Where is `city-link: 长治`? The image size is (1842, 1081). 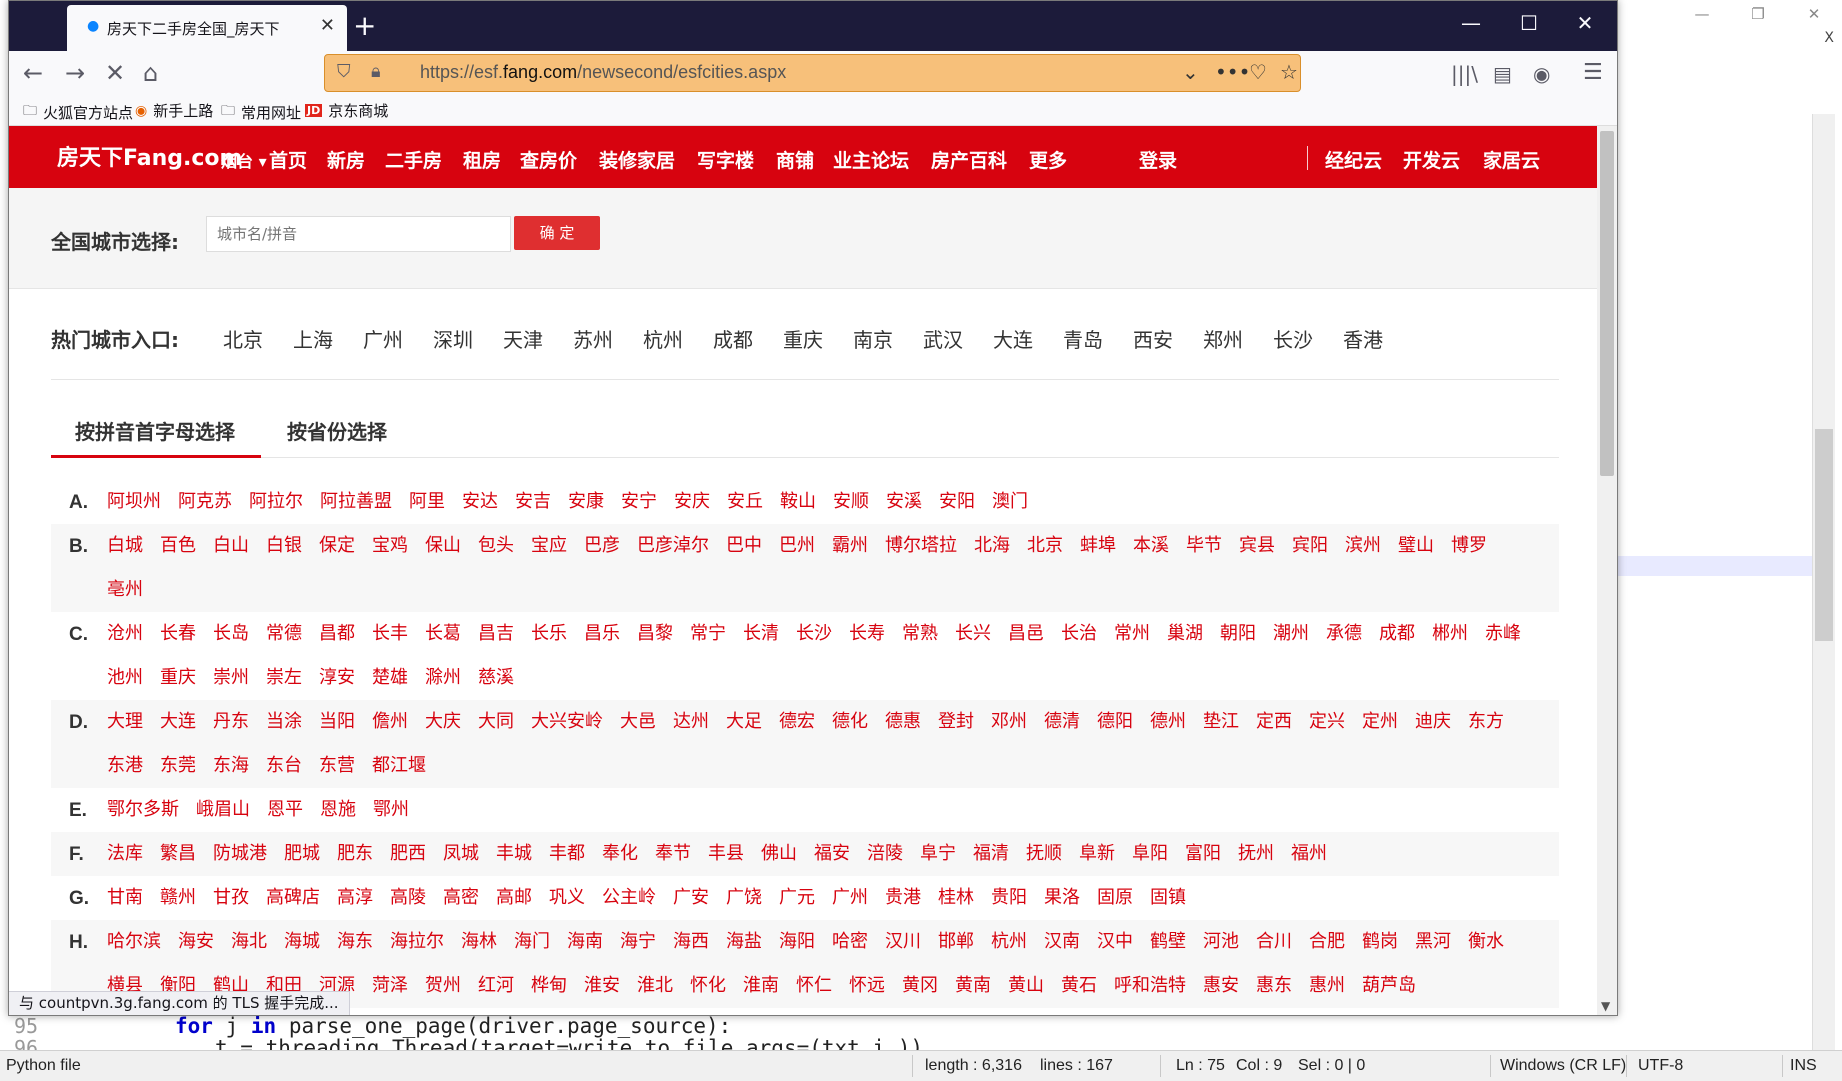 city-link: 长治 is located at coordinates (1079, 634).